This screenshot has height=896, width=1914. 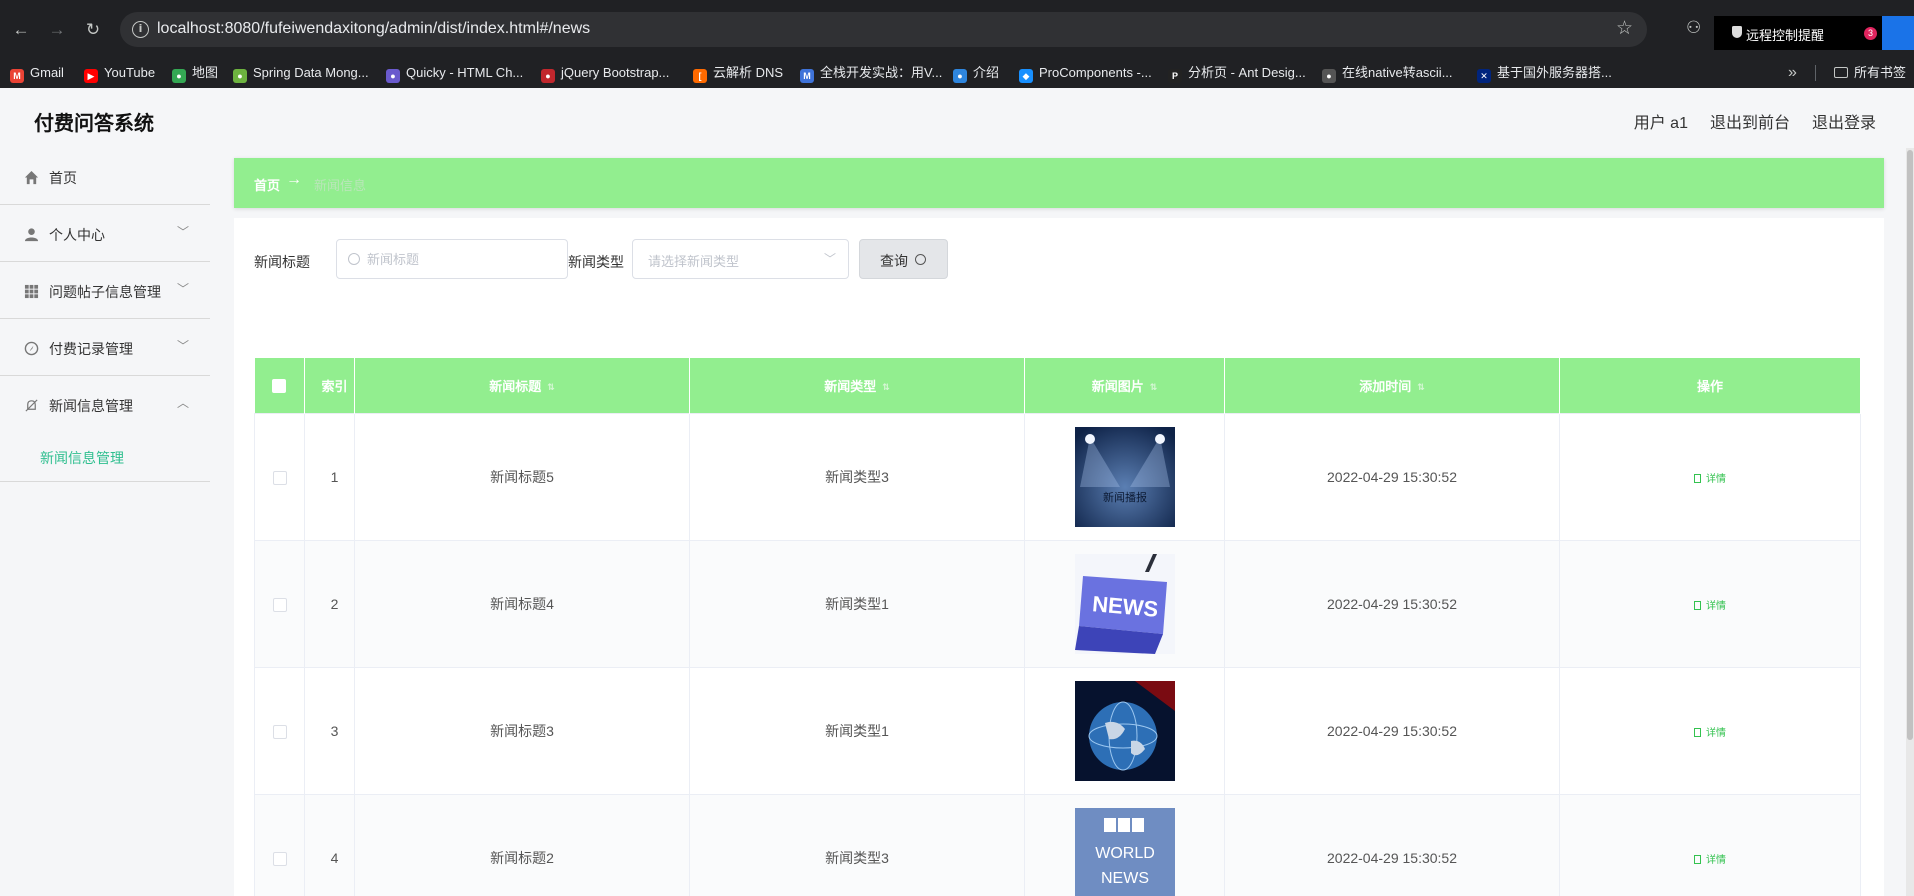 What do you see at coordinates (1844, 123) in the screenshot?
I see `logout-link: 退出登录` at bounding box center [1844, 123].